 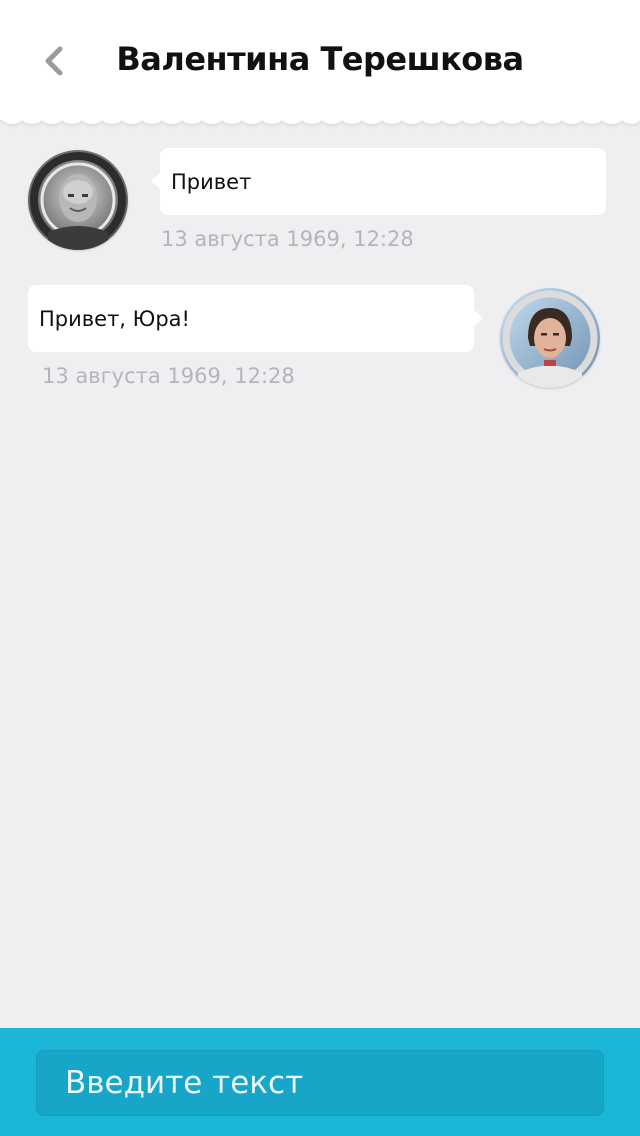 I want to click on chevron-left-icon, so click(x=54, y=61).